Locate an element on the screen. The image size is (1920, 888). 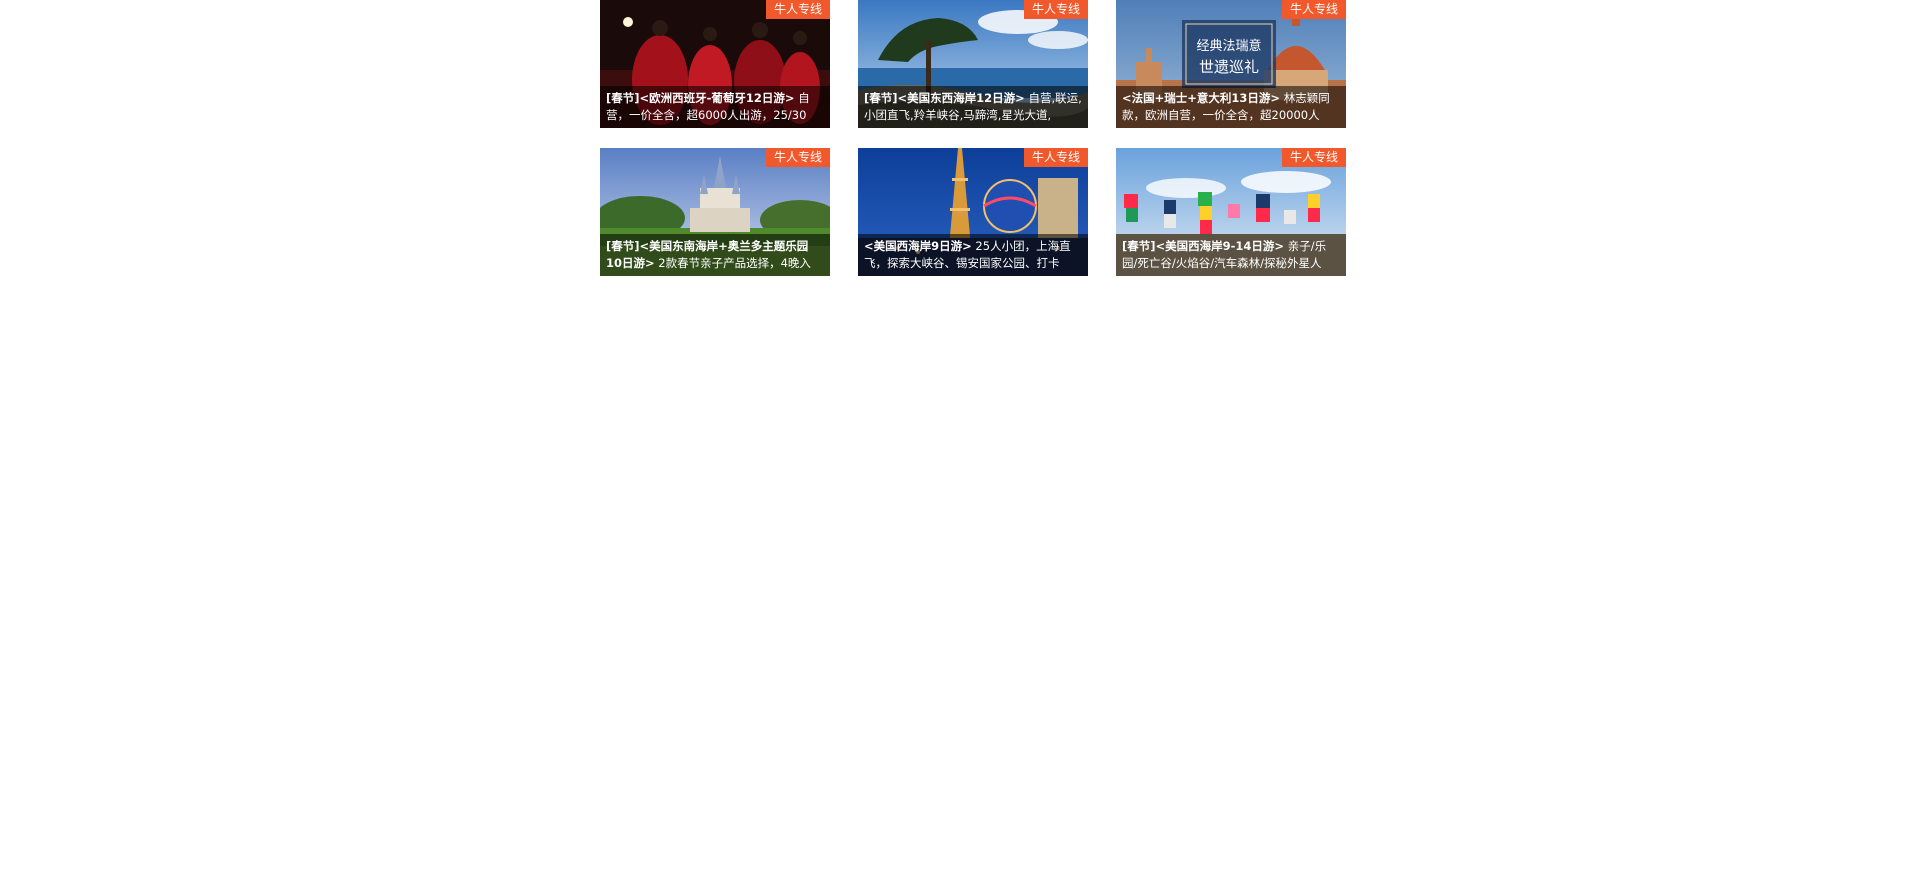
card-caption: <美国西海岸9日游> 25人小团，上海直飞，探索大峡谷、锡安国家公园、打卡 is located at coordinates (973, 255).